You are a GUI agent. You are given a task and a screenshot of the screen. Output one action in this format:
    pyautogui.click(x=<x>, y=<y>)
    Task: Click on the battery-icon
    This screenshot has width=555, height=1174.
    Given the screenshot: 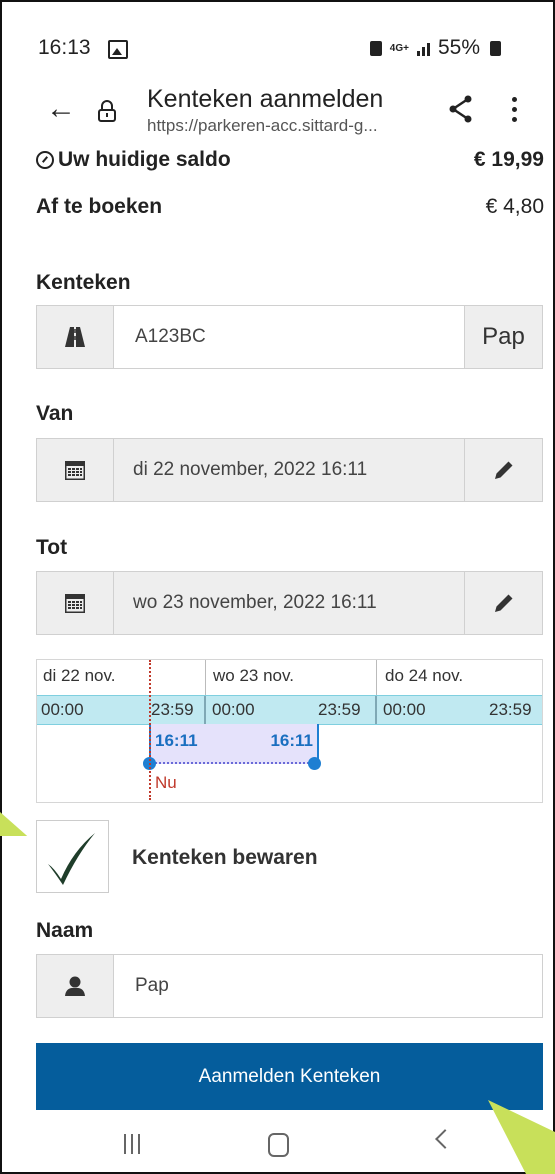 What is the action you would take?
    pyautogui.click(x=495, y=48)
    